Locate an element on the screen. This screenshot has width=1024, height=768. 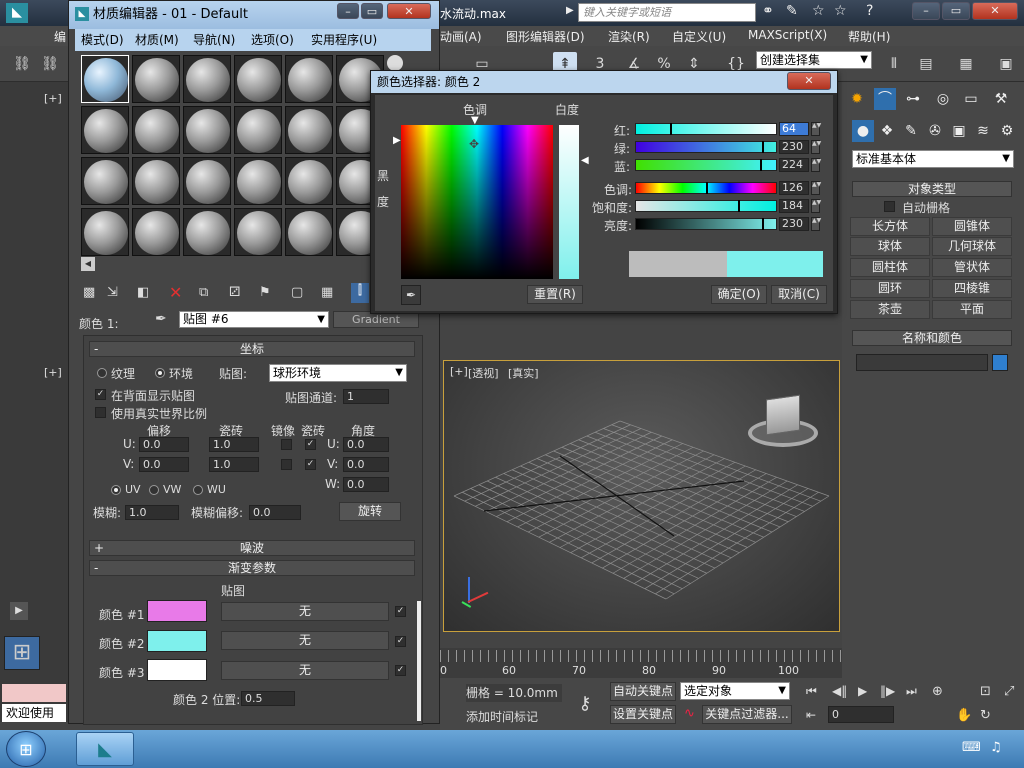
keyboard-tray-icon: ⌨ is located at coordinates (971, 747).